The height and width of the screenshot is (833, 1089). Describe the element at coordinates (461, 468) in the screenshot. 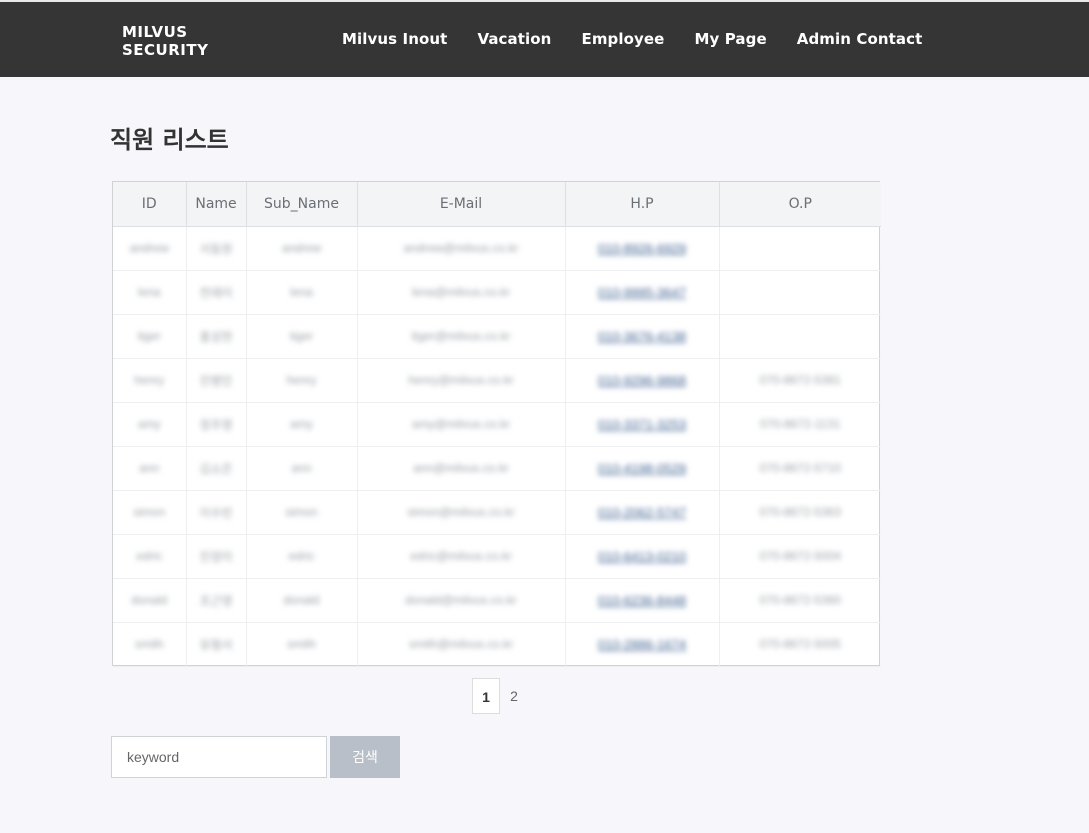

I see `cell-email: ann@milvus.co.kr` at that location.